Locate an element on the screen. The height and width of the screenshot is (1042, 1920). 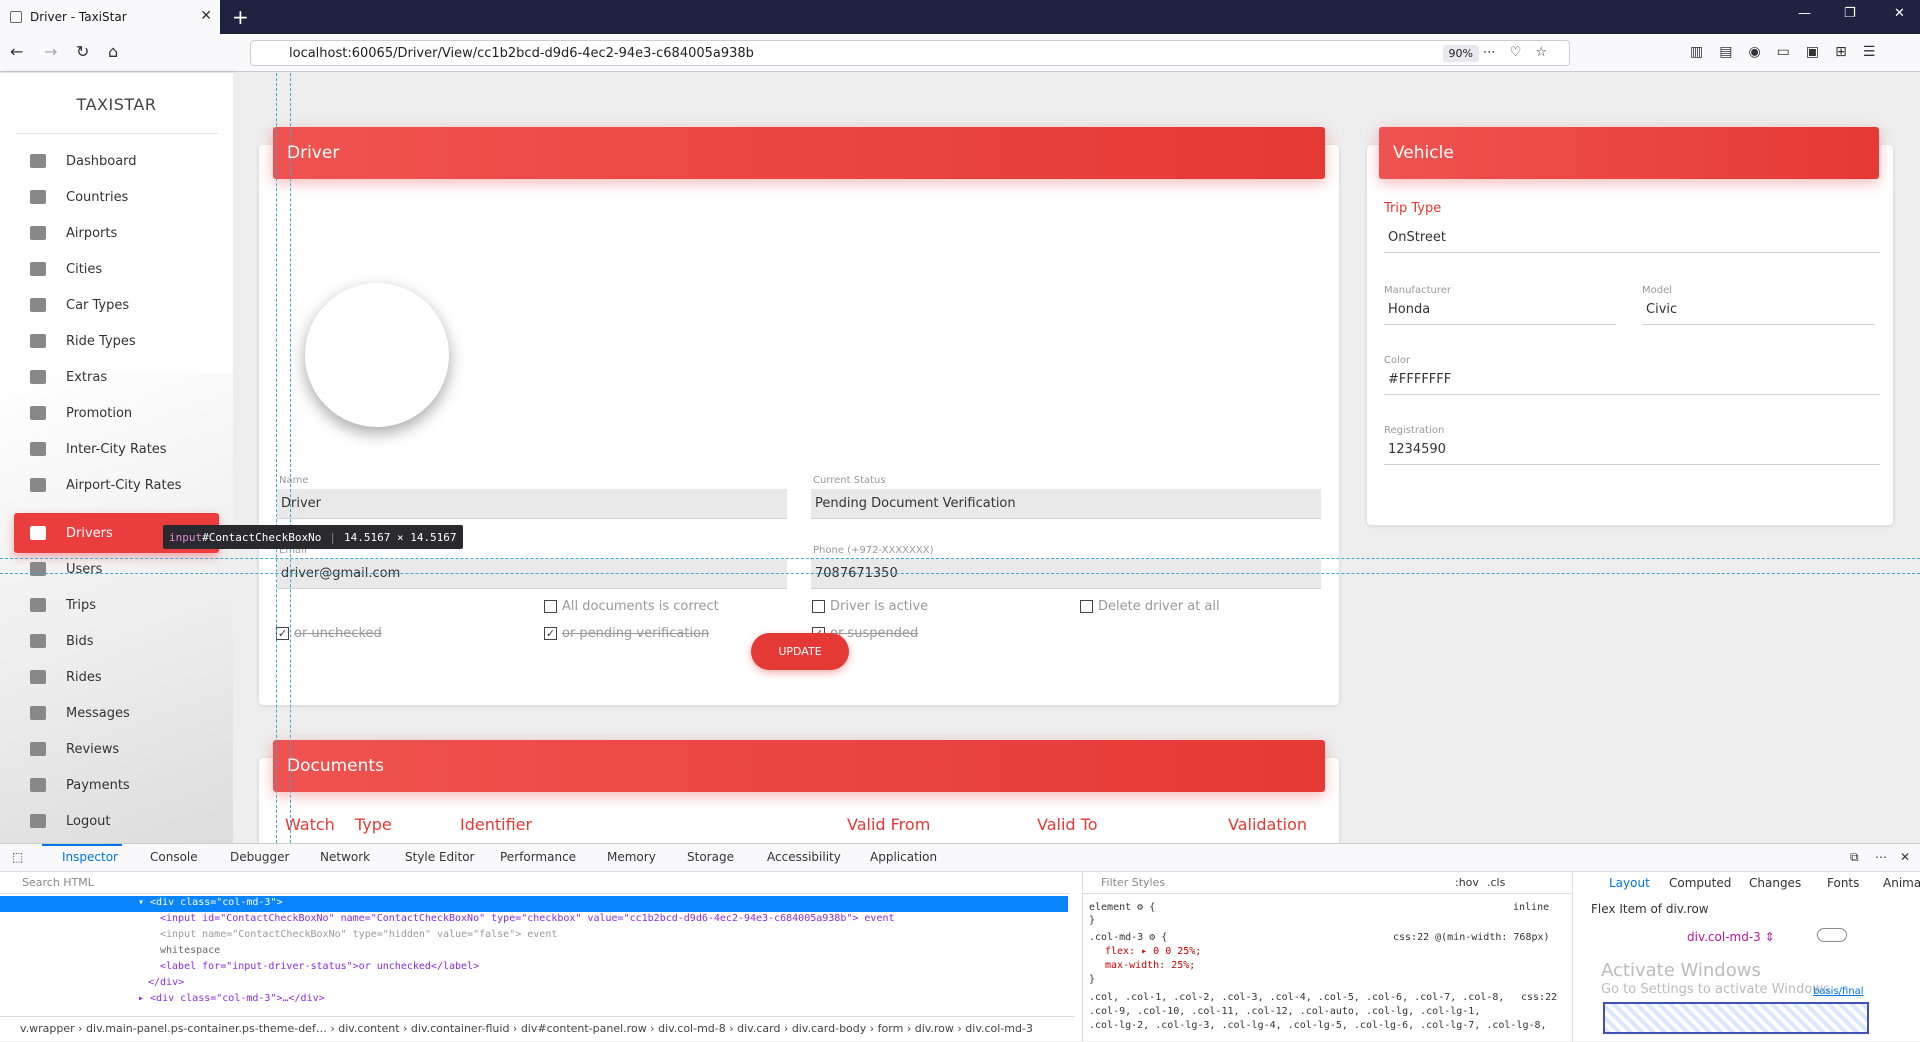
tab-accessibility: Accessibility is located at coordinates (804, 857).